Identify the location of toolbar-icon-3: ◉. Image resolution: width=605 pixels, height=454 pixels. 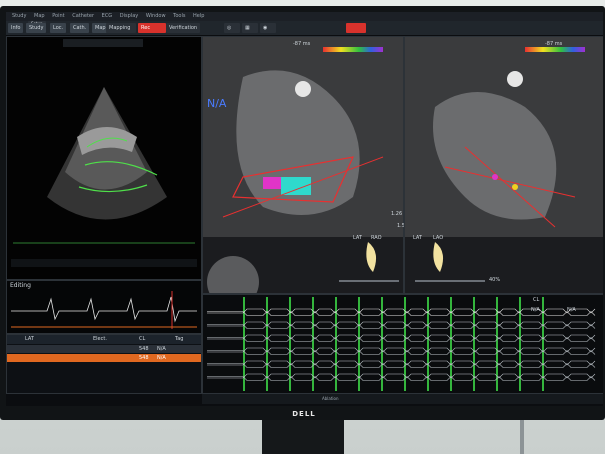
(268, 28).